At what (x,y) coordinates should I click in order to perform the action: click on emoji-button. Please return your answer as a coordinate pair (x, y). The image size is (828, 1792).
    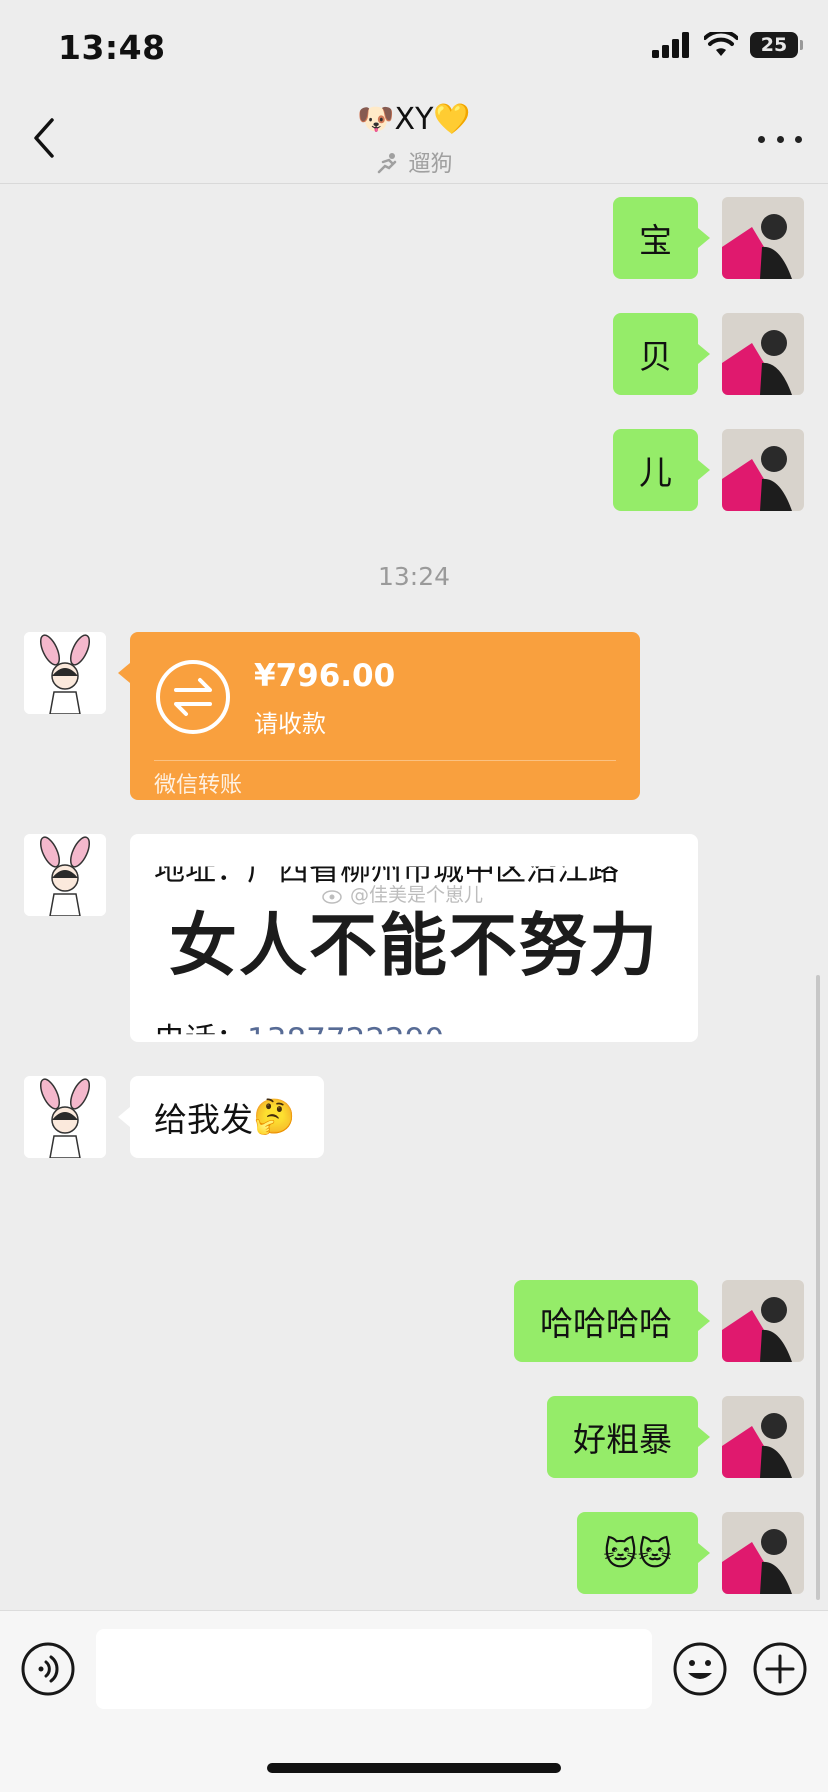
    Looking at the image, I should click on (700, 1669).